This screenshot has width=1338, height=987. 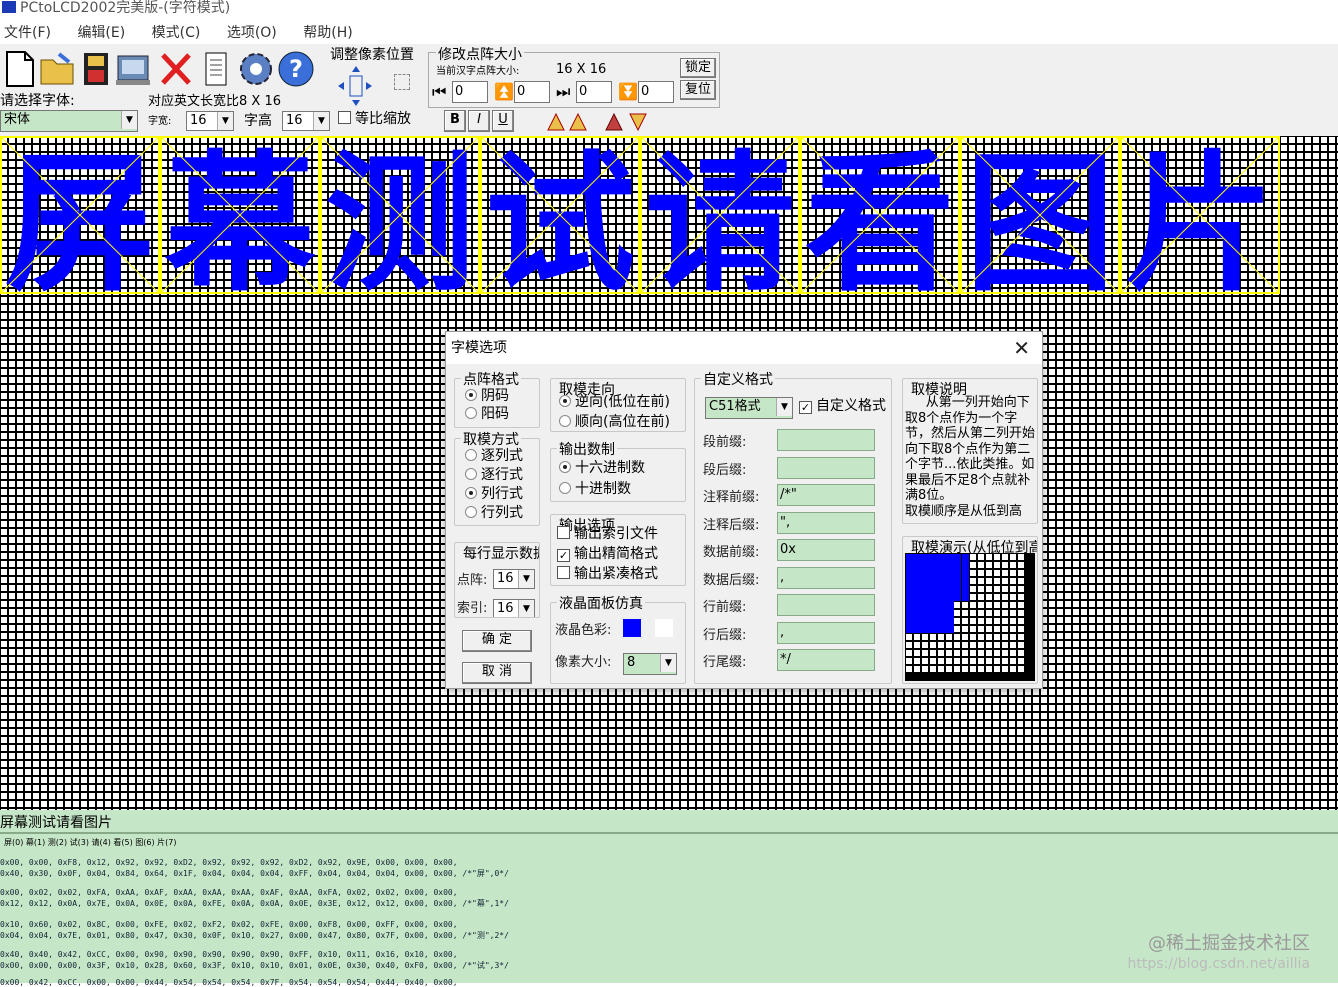 I want to click on reset-button: 复位, so click(x=698, y=90).